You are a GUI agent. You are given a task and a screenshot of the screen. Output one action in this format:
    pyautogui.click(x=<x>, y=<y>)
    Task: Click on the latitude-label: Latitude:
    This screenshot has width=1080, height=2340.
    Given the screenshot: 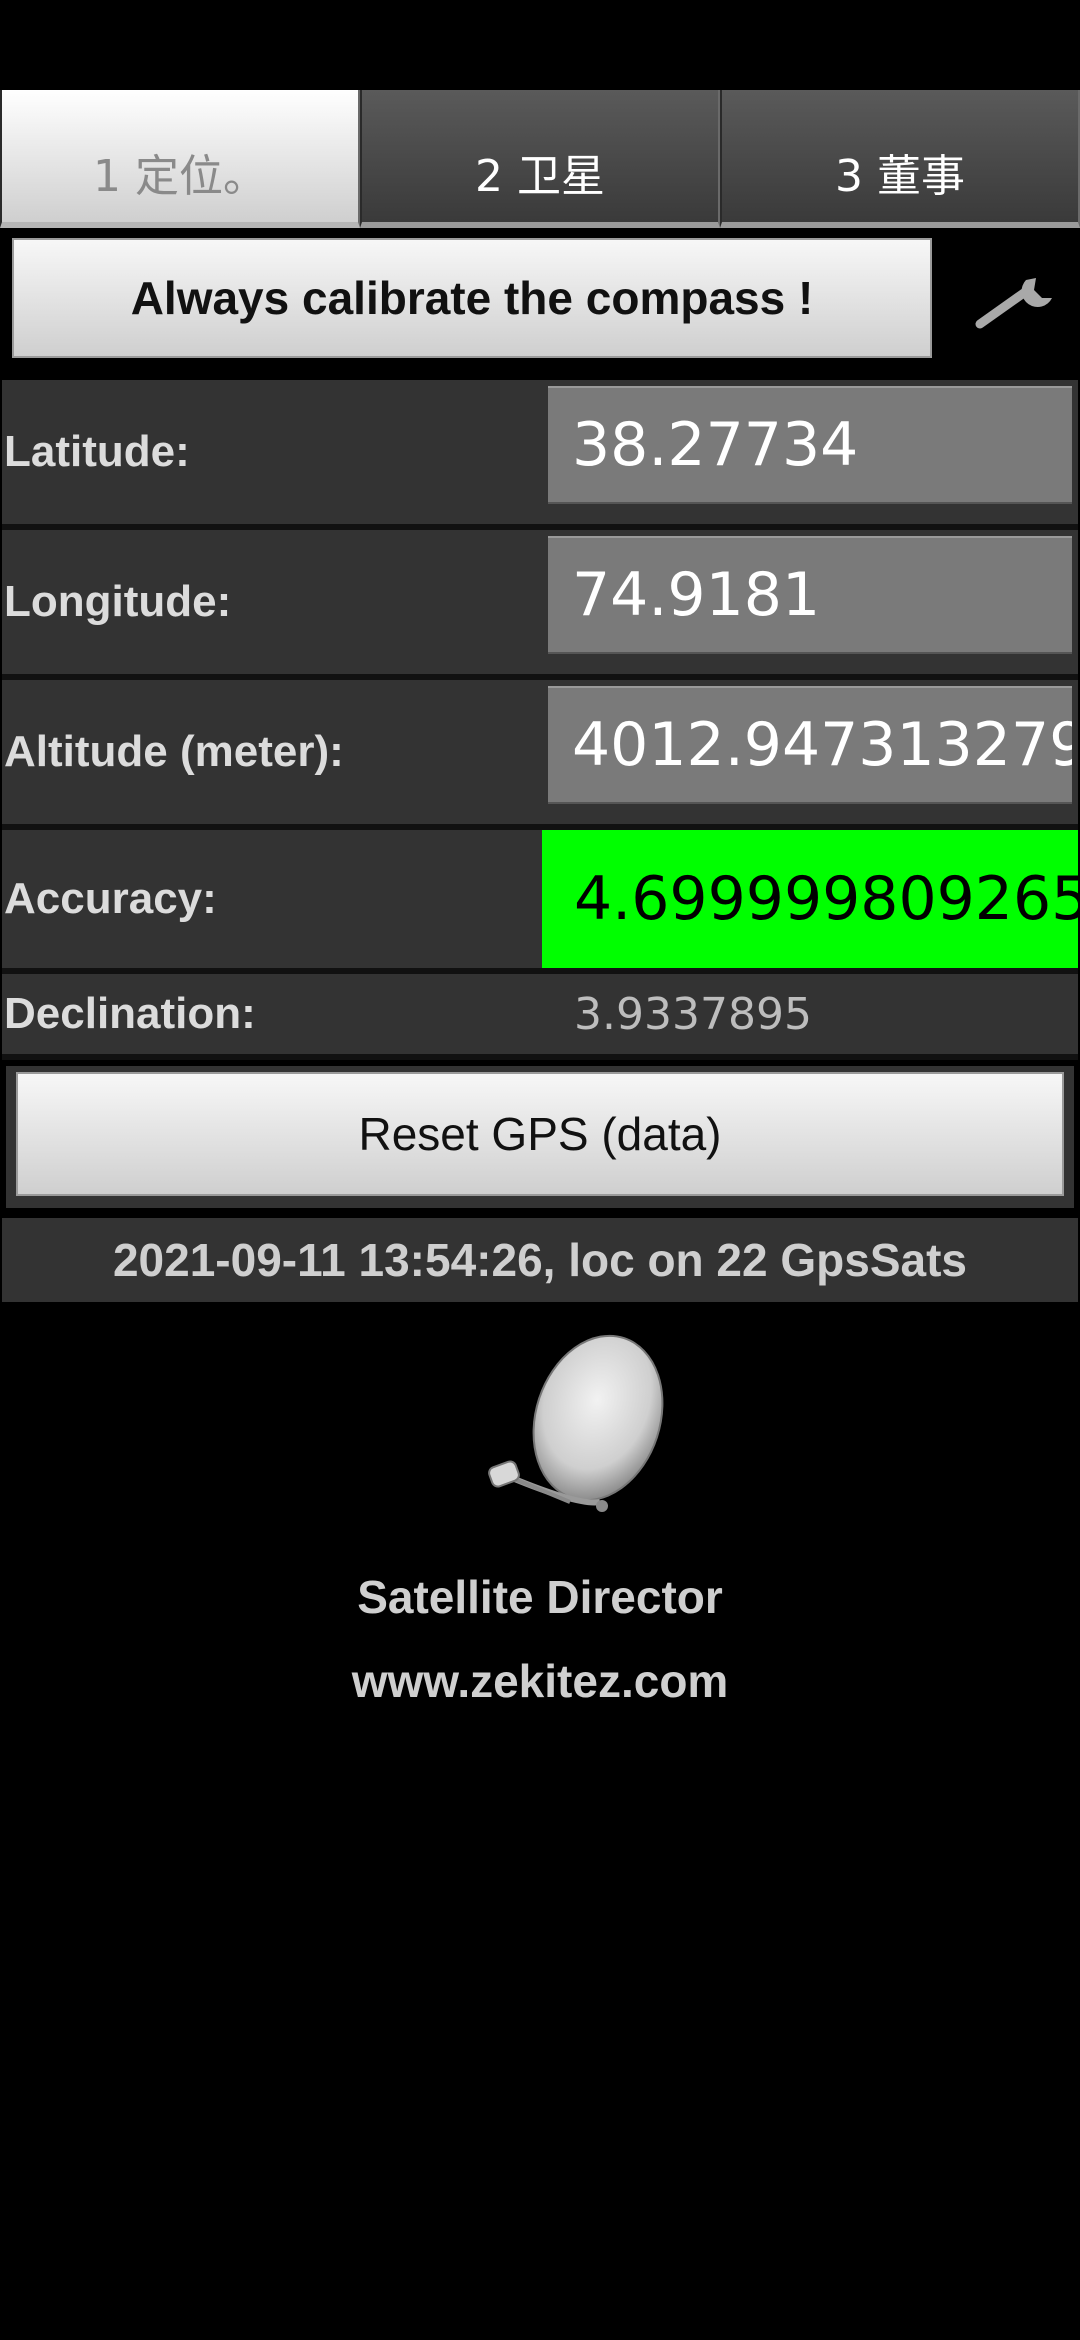 What is the action you would take?
    pyautogui.click(x=97, y=451)
    